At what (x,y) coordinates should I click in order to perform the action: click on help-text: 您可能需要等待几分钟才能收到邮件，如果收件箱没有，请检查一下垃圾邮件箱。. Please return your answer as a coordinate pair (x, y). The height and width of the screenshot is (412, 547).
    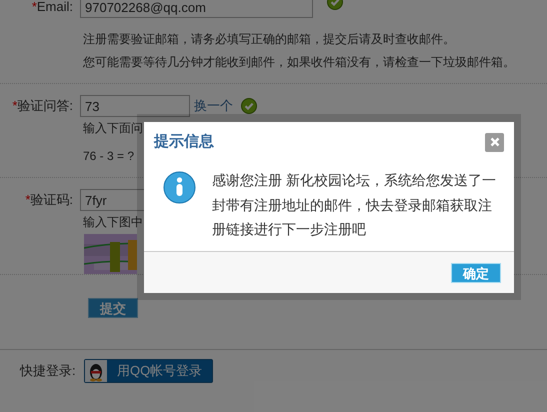
    Looking at the image, I should click on (299, 62).